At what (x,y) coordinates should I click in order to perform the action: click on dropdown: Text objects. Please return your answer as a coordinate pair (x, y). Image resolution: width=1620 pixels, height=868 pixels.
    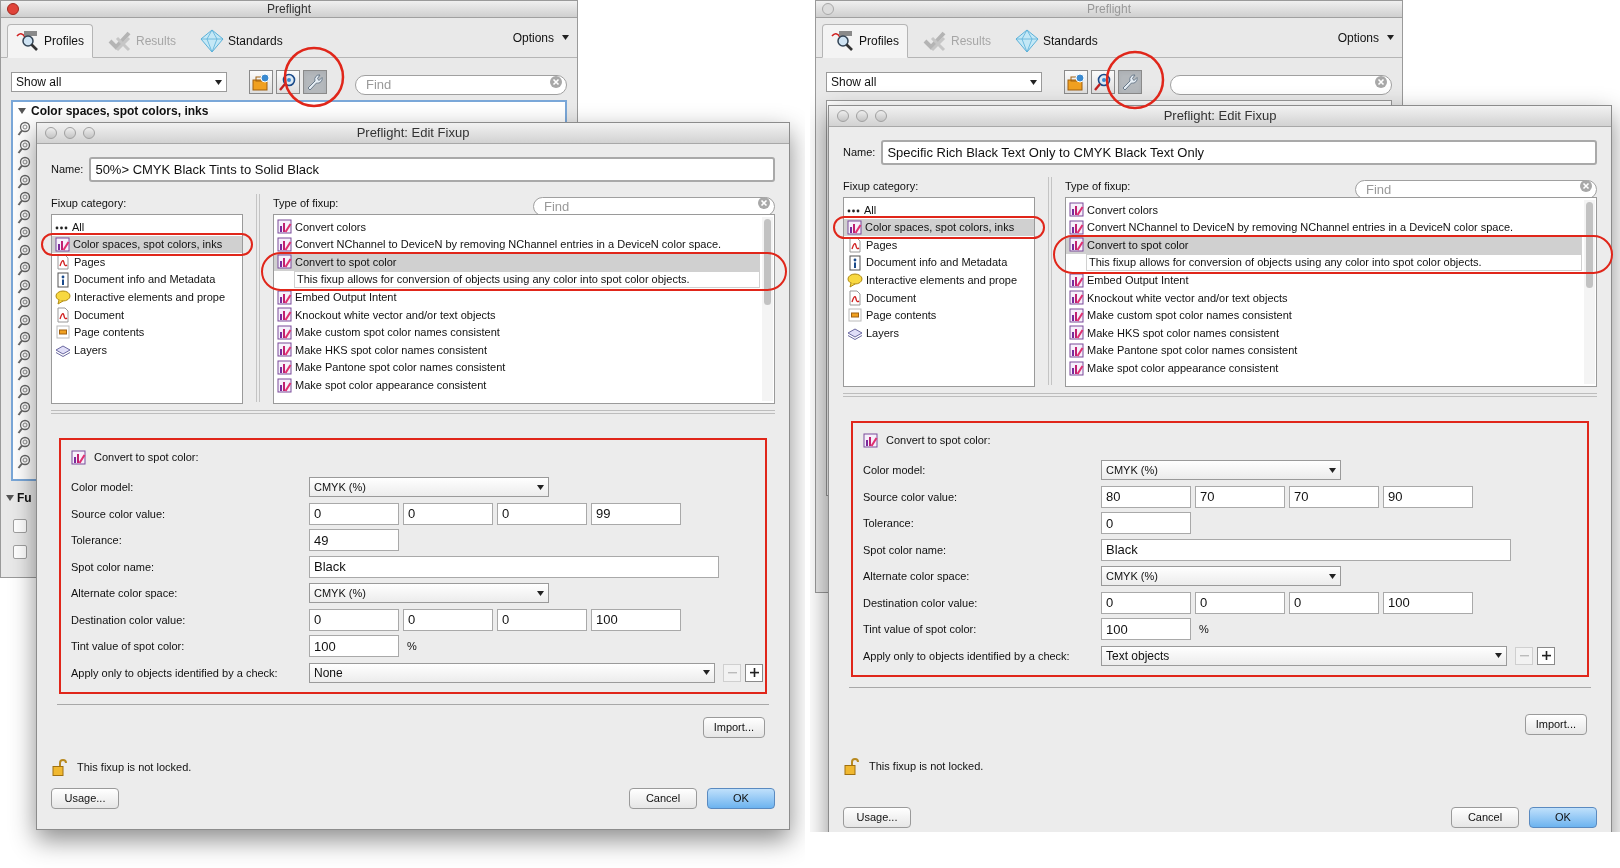
    Looking at the image, I should click on (1304, 655).